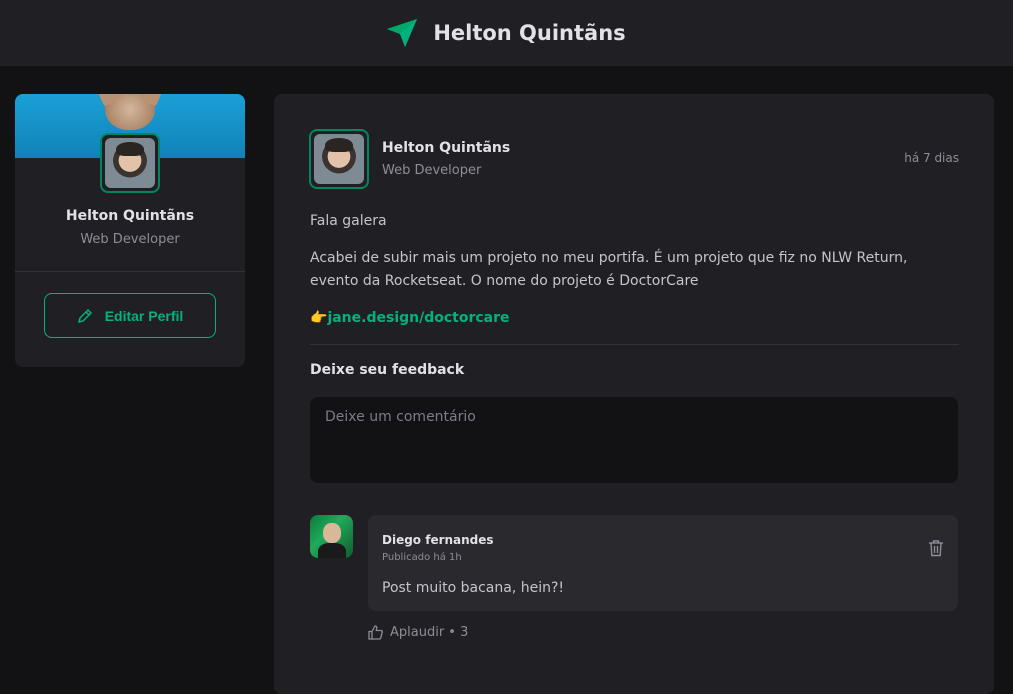  Describe the element at coordinates (130, 112) in the screenshot. I see `cover-dog-image` at that location.